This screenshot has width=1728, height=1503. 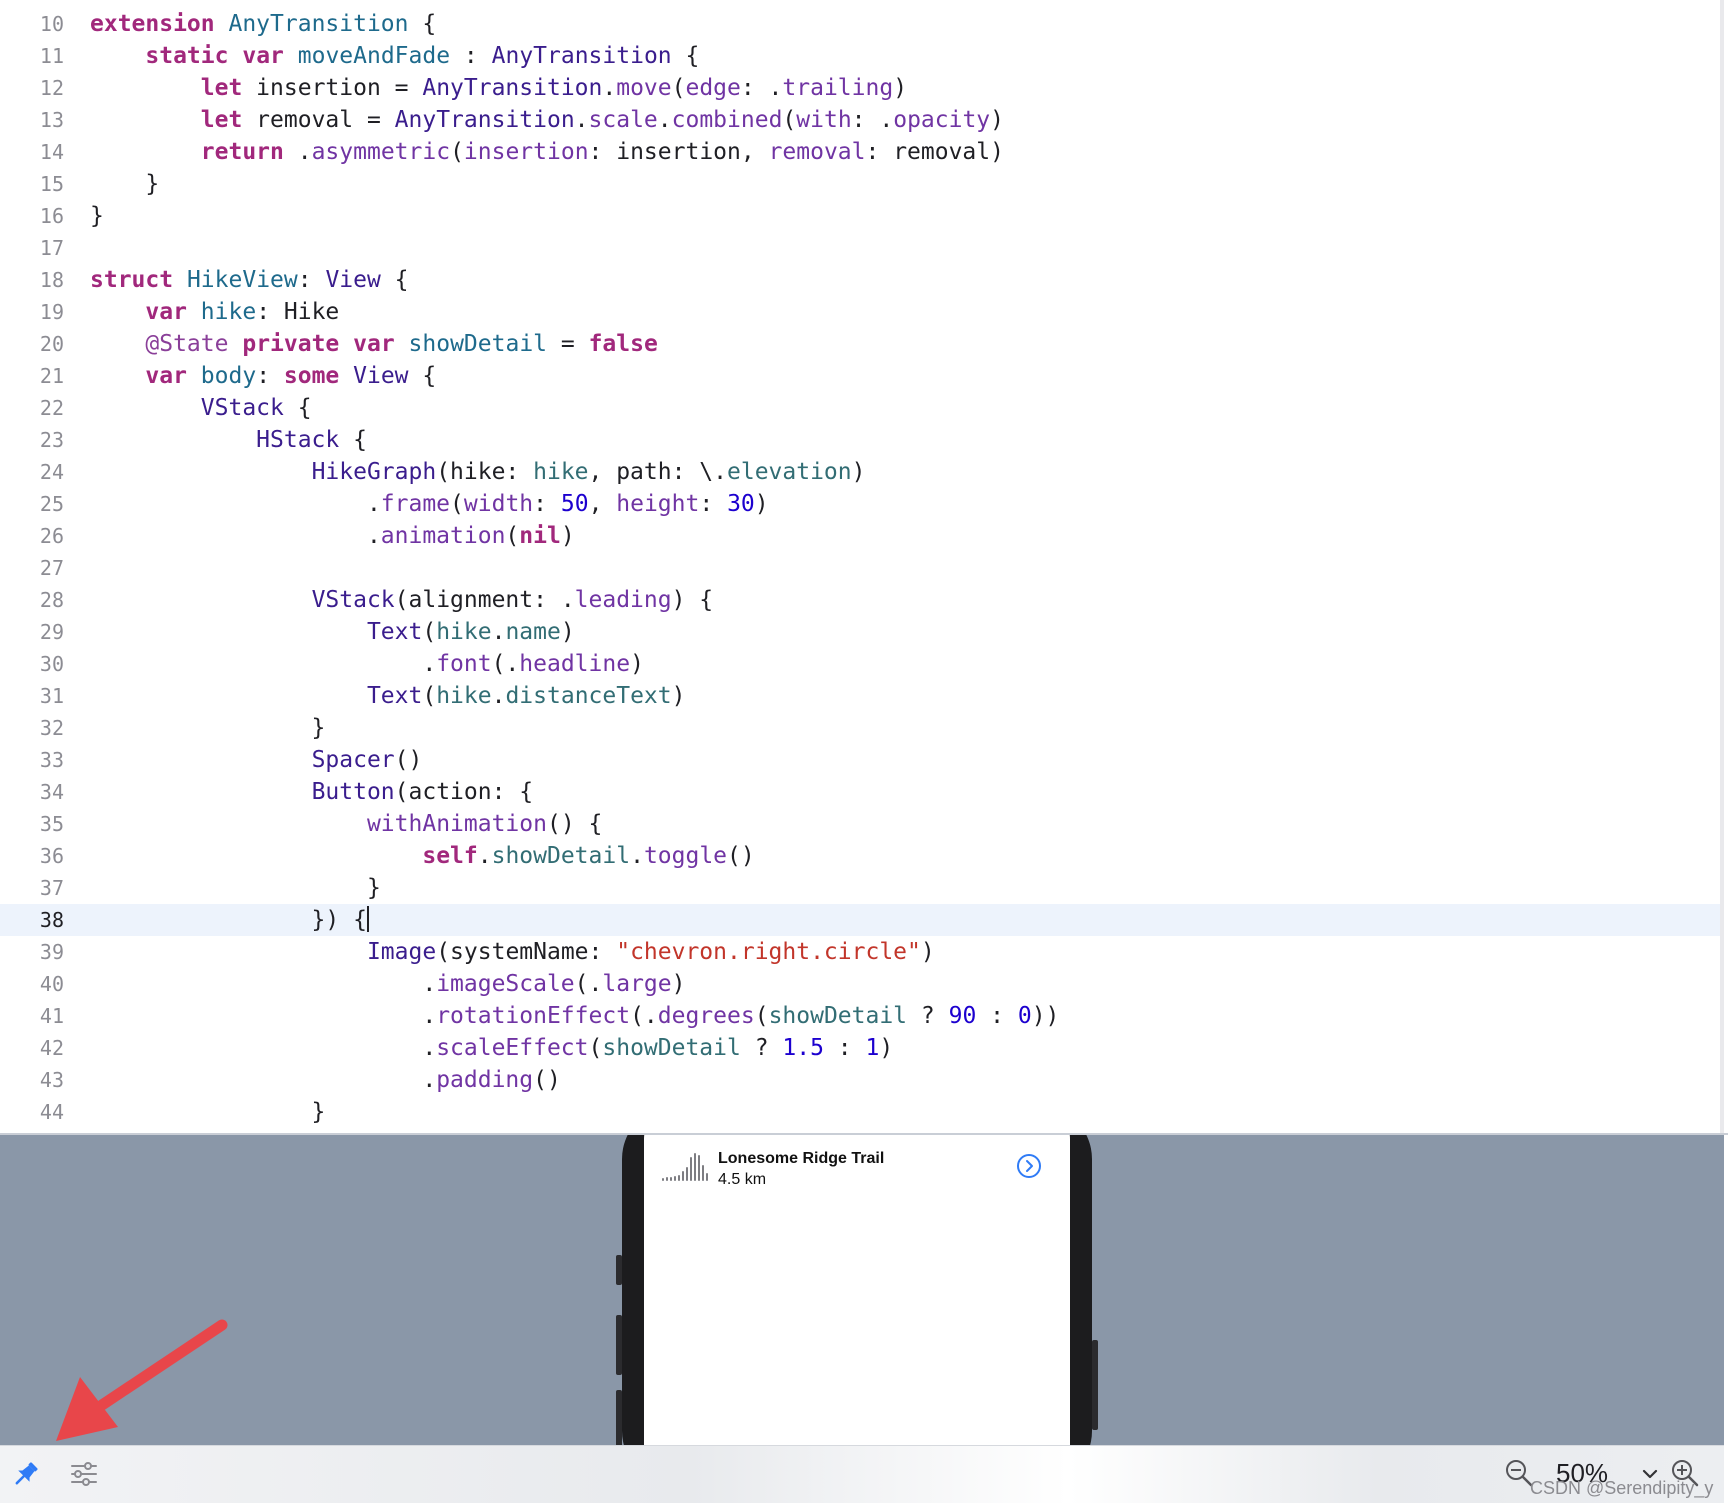 I want to click on code-line: 27, so click(x=862, y=568).